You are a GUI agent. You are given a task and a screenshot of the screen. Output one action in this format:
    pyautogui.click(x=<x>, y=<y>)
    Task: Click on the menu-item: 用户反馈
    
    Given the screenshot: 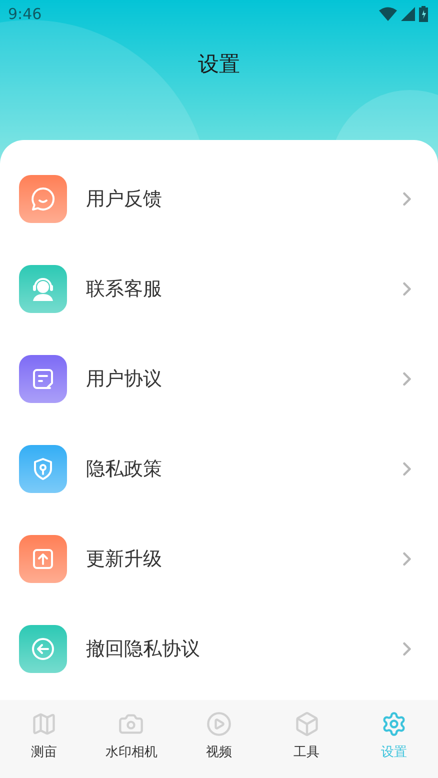 What is the action you would take?
    pyautogui.click(x=241, y=199)
    